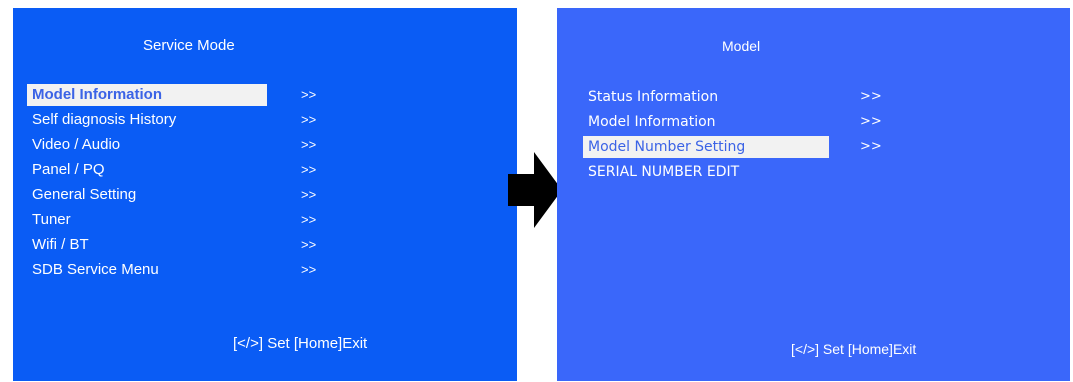  What do you see at coordinates (706, 146) in the screenshot?
I see `menu-item-label: Model Number Setting` at bounding box center [706, 146].